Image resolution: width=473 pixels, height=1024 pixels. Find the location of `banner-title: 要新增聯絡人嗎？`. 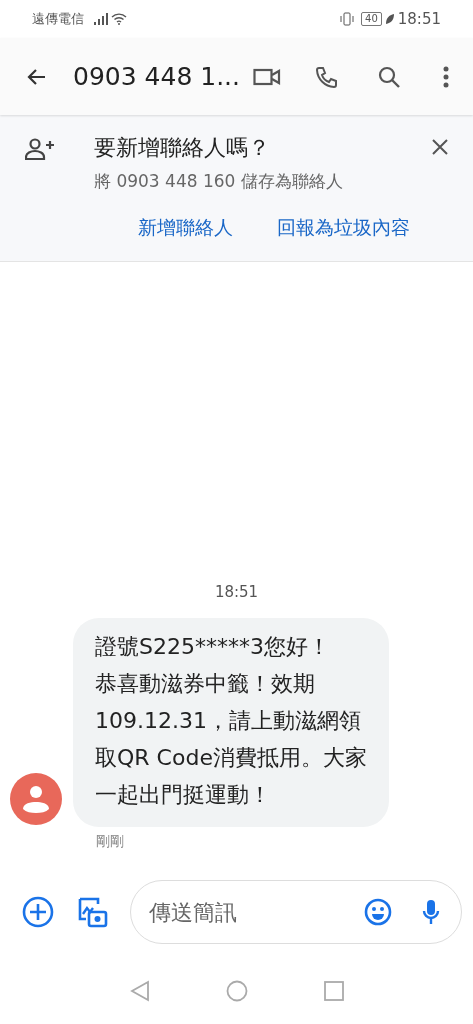

banner-title: 要新增聯絡人嗎？ is located at coordinates (182, 148).